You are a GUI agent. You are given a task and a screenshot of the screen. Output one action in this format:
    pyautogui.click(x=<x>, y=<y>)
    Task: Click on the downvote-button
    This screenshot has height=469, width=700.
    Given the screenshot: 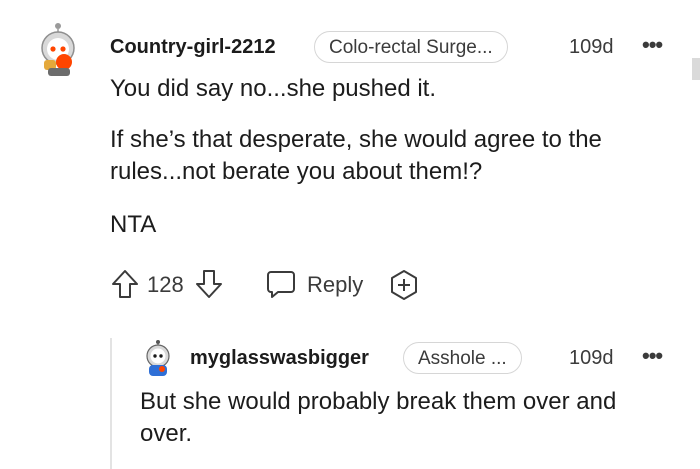 What is the action you would take?
    pyautogui.click(x=209, y=284)
    